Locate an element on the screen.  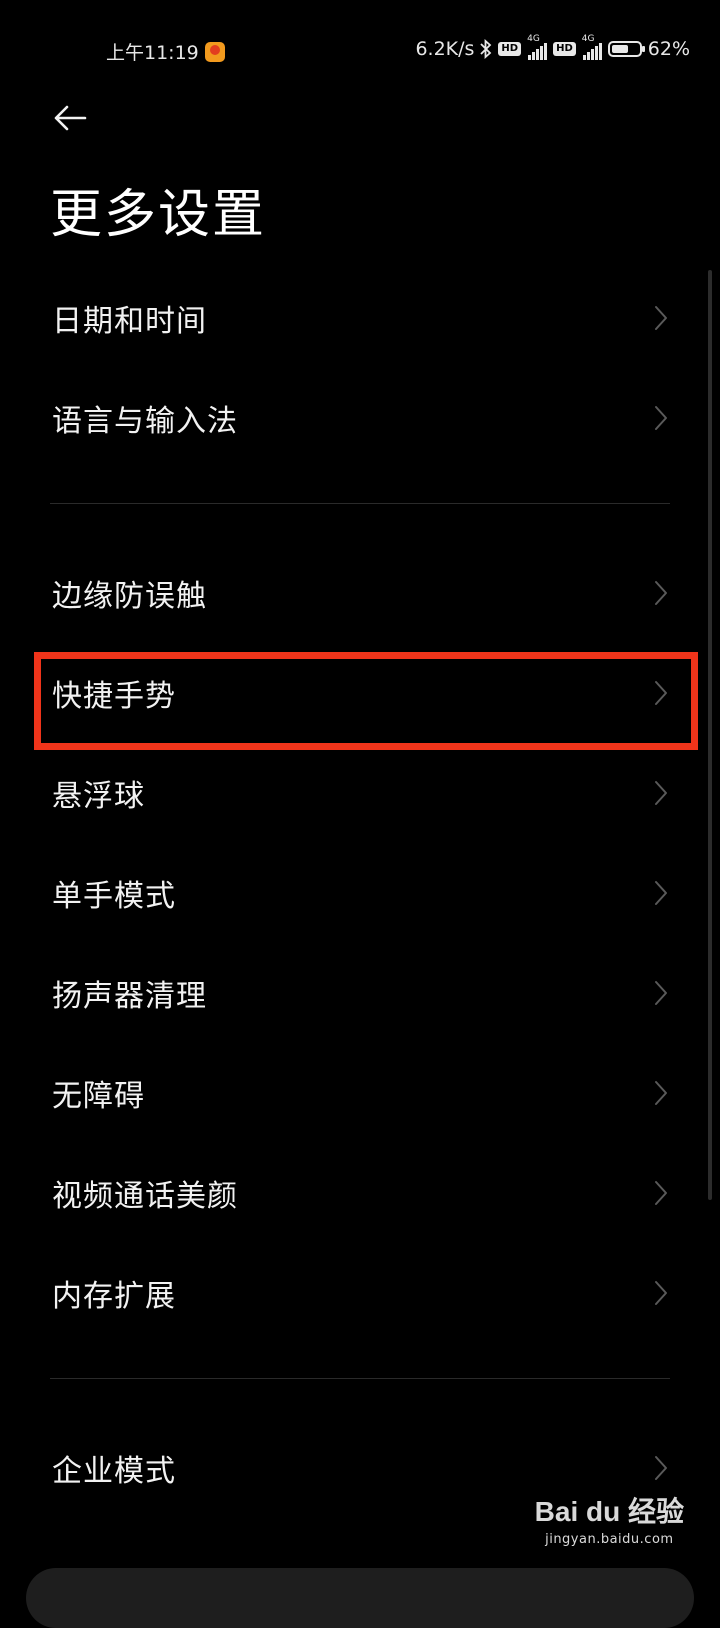
settings-item-label: 快捷手势 is located at coordinates (114, 696).